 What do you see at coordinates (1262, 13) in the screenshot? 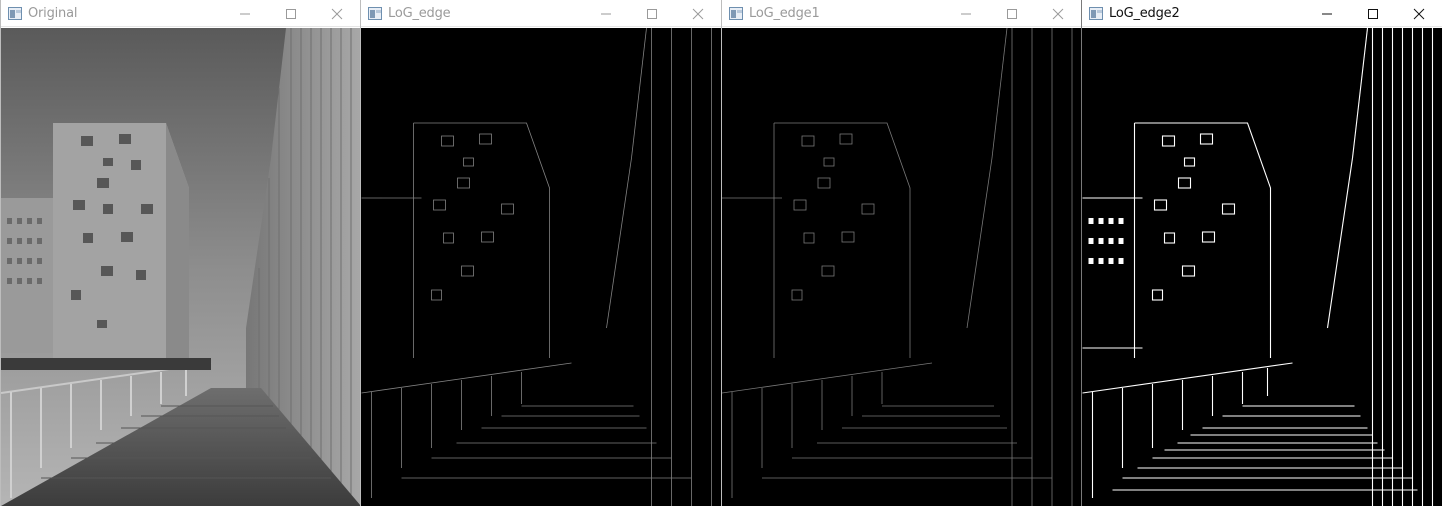
I see `titlebar: LoG_edge2` at bounding box center [1262, 13].